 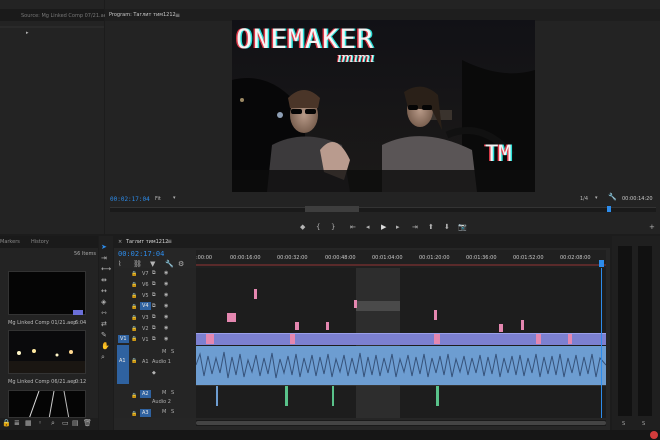 I want to click on lock-icon: 🔒, so click(x=6, y=423).